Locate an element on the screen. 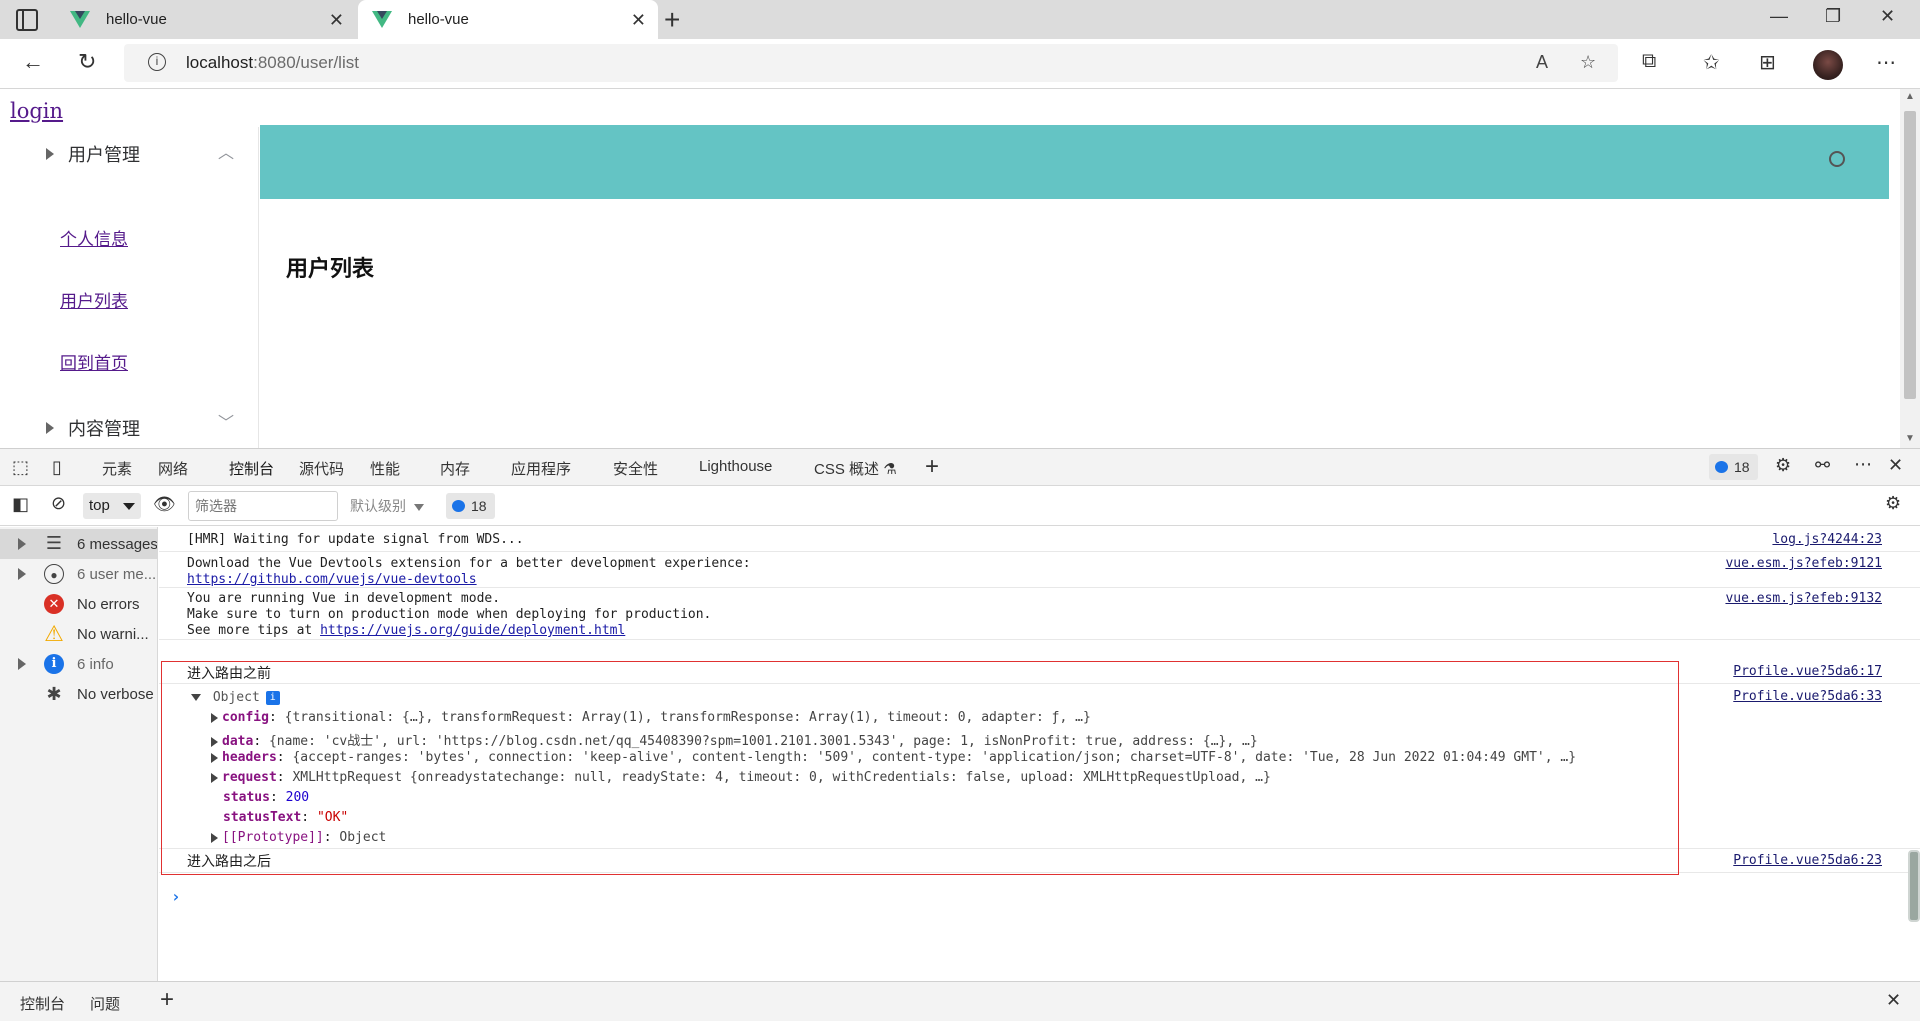  source-link: vue.esm.js?efeb:9132 is located at coordinates (1803, 598).